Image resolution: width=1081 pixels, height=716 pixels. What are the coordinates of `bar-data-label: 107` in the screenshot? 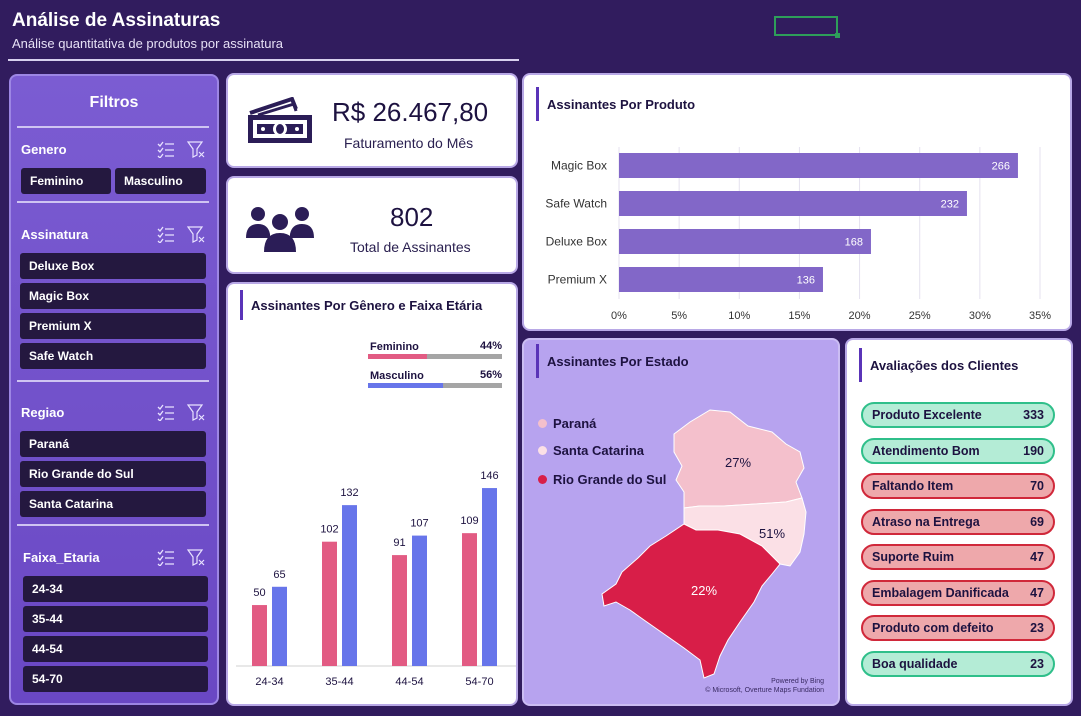 It's located at (419, 524).